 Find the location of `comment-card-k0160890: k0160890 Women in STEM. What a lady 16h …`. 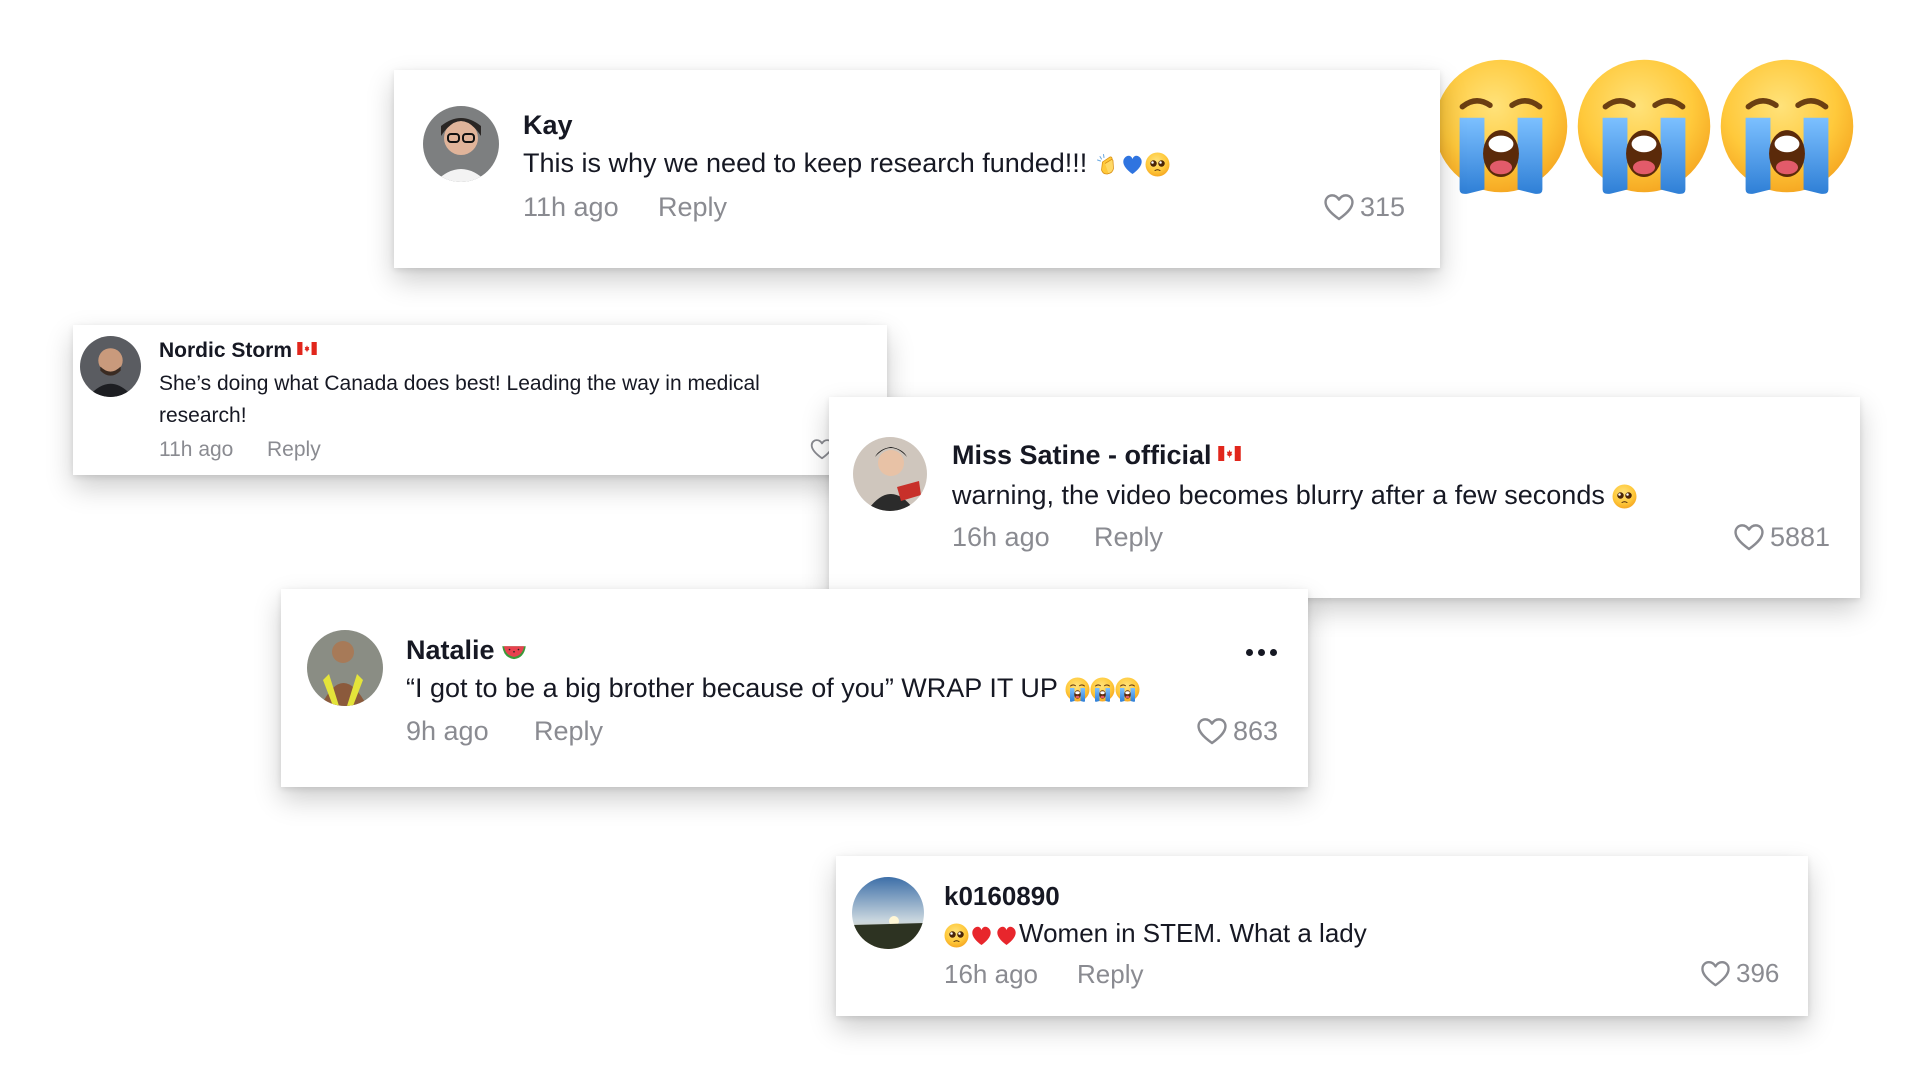

comment-card-k0160890: k0160890 Women in STEM. What a lady 16h … is located at coordinates (1322, 936).